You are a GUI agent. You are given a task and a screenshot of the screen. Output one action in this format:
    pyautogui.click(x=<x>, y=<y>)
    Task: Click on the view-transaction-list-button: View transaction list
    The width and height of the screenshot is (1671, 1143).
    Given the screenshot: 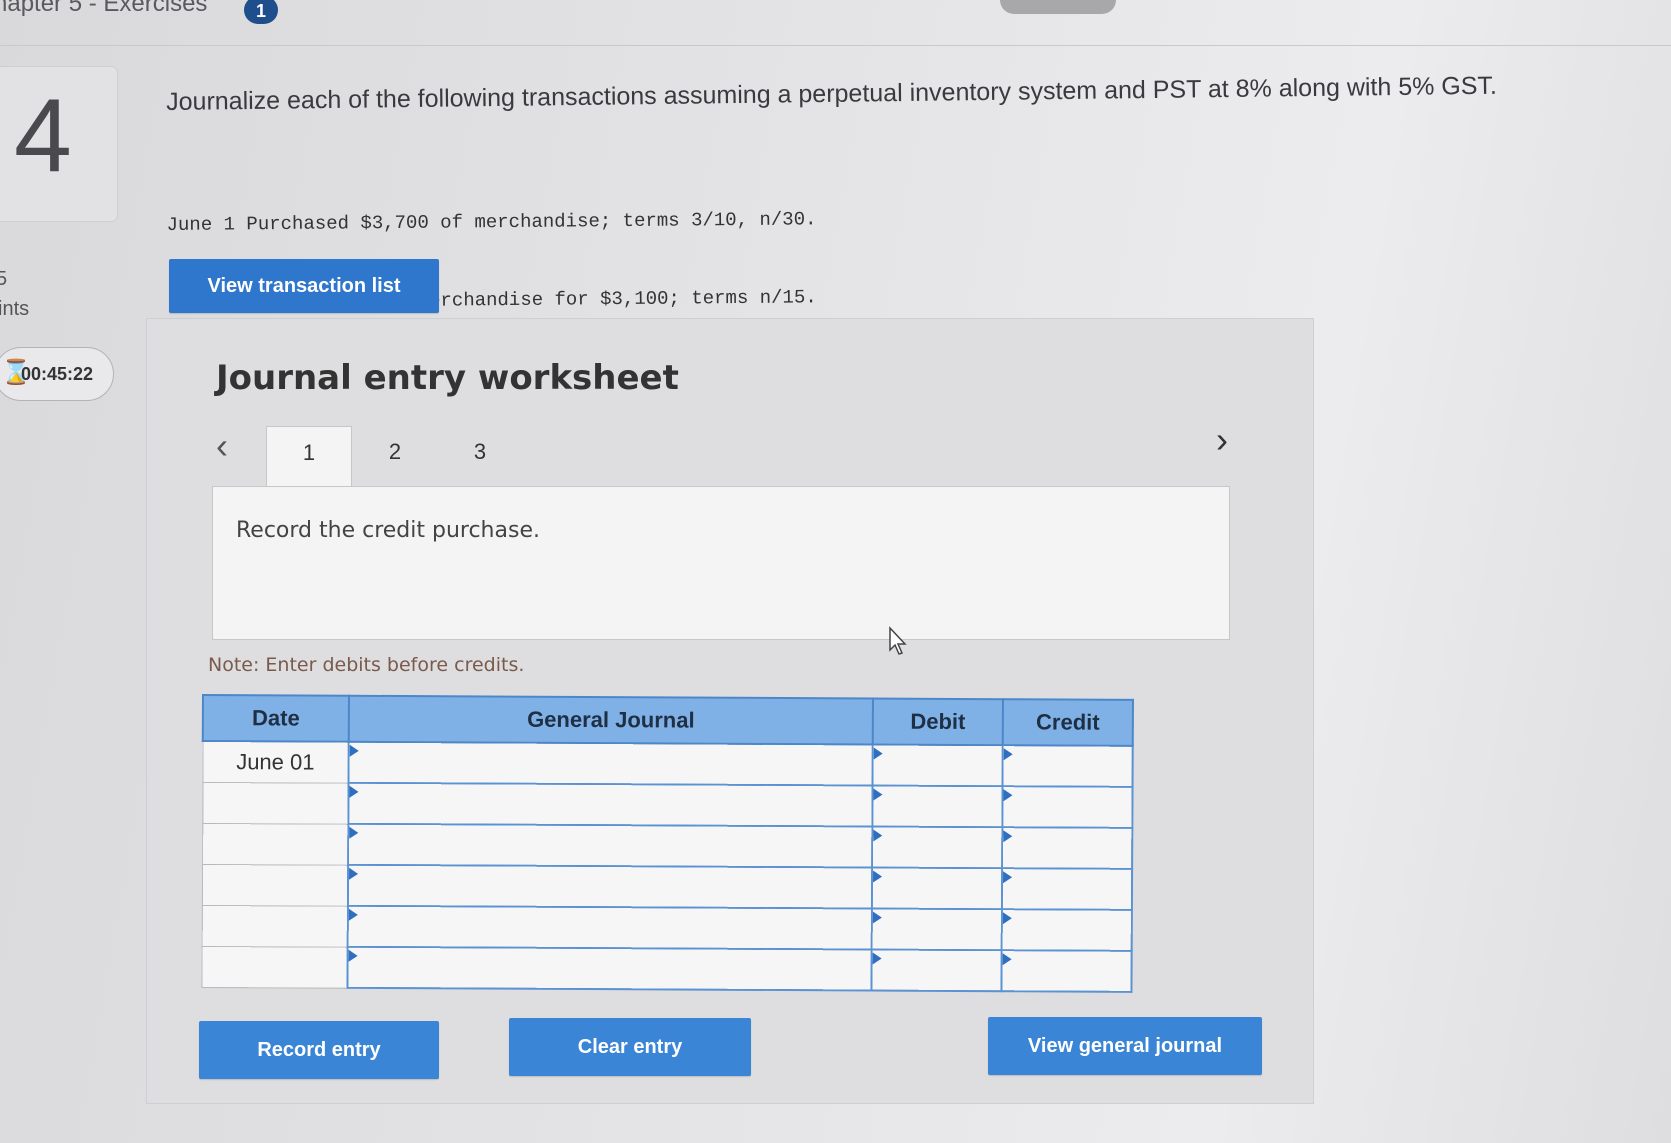 What is the action you would take?
    pyautogui.click(x=304, y=286)
    